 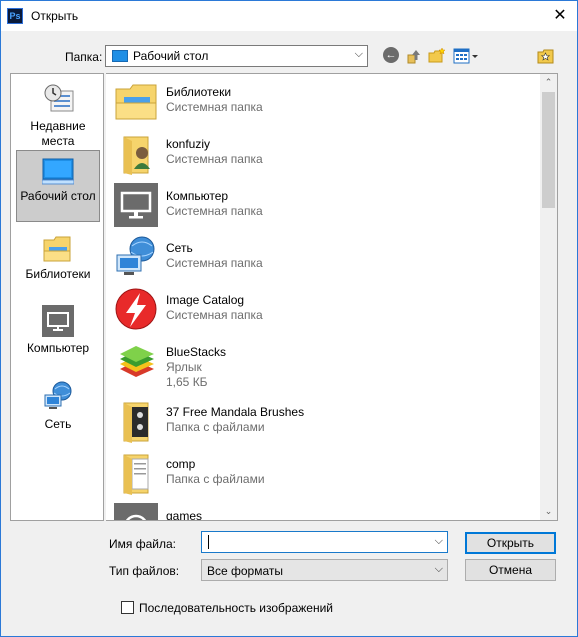 I want to click on list-item: BlueStacks Ярлык 1,65 КБ, so click(x=322, y=366).